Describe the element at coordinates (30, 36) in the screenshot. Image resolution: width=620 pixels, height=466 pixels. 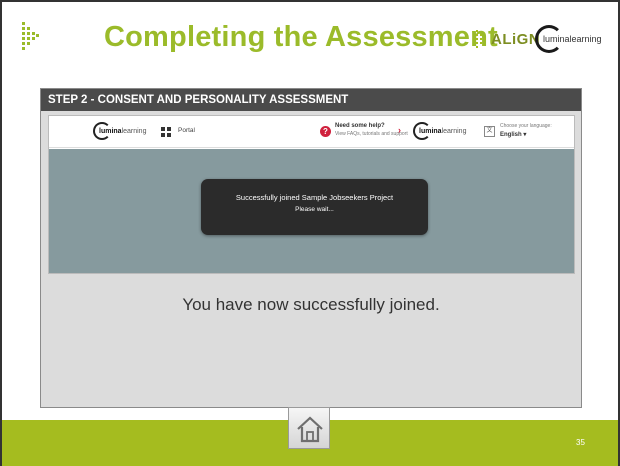
I see `arrow-bullet-icon` at that location.